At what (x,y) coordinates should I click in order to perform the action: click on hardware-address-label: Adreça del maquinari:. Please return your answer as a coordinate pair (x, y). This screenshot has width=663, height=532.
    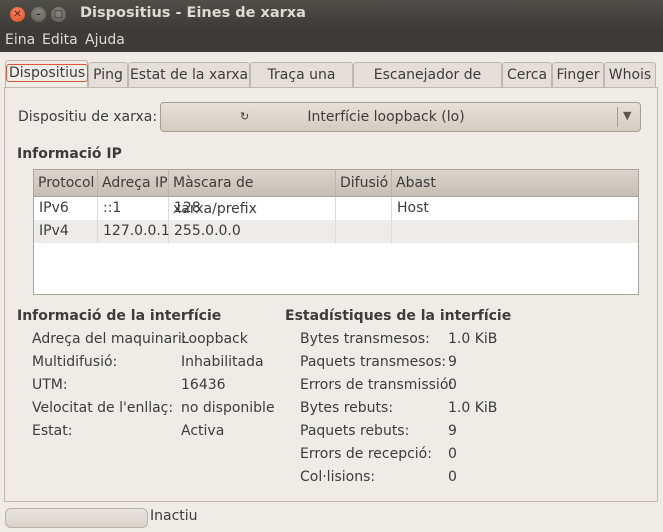
    Looking at the image, I should click on (109, 339).